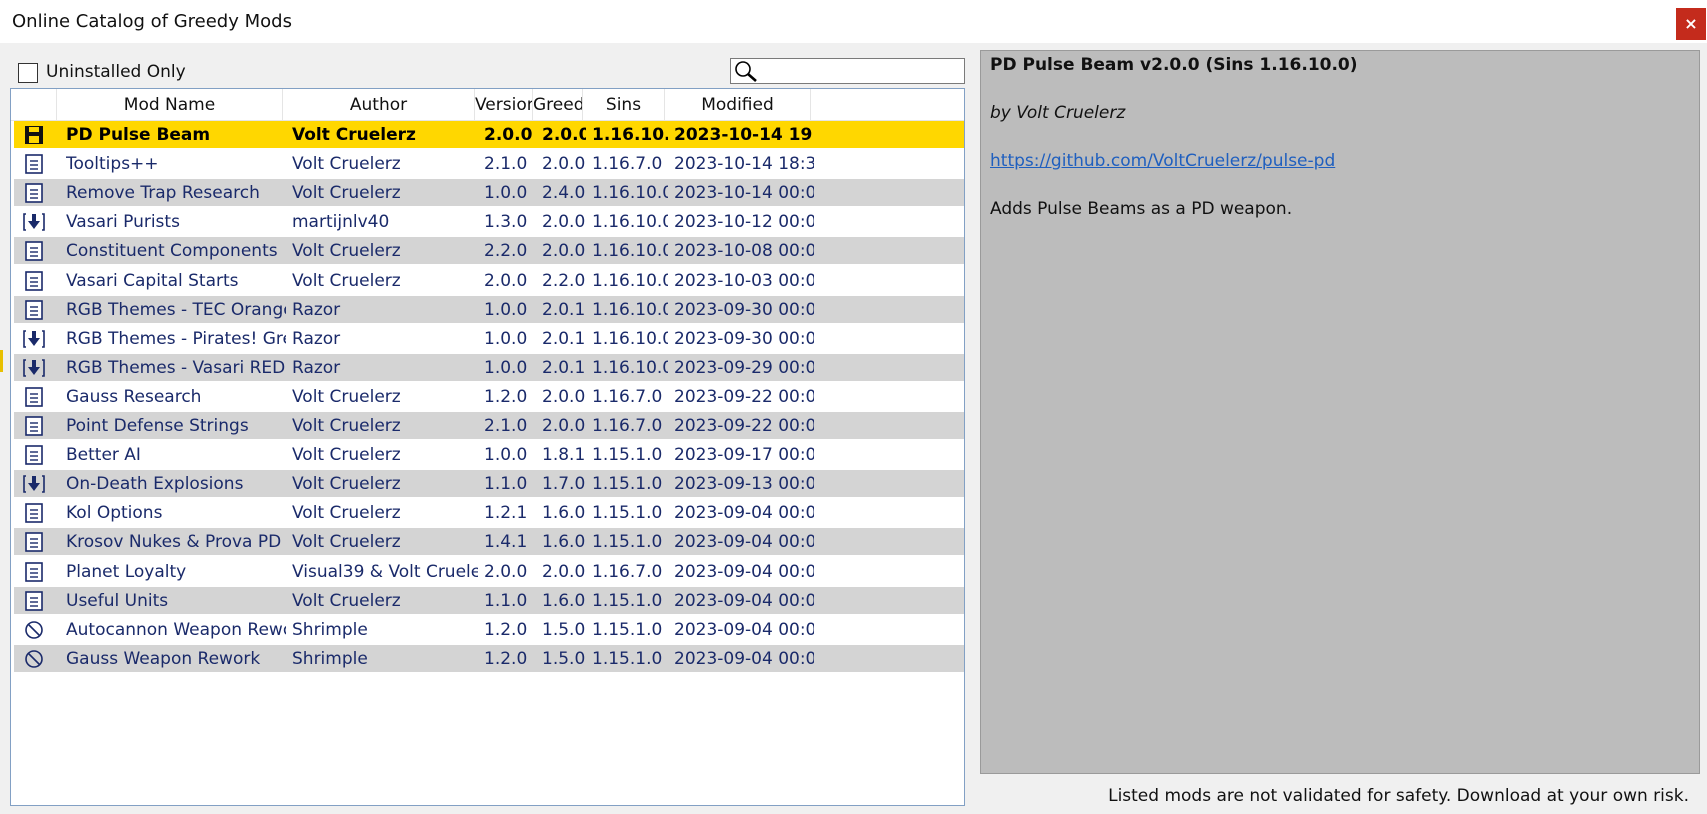 This screenshot has height=814, width=1707. I want to click on mod-greed-cell: 2.4.0, so click(564, 193).